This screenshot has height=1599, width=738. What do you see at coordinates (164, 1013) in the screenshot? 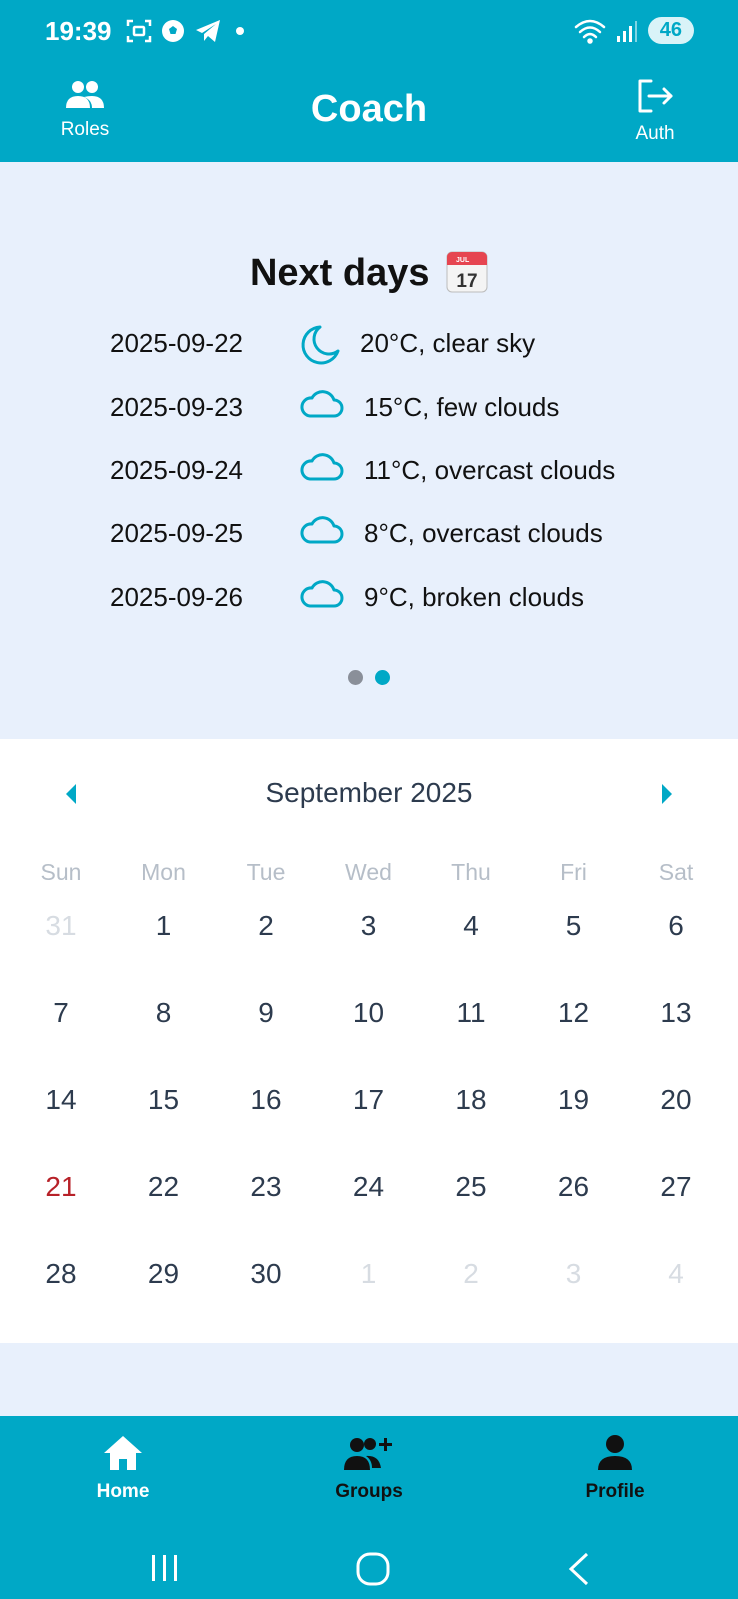
I see `calendar-day: 8` at bounding box center [164, 1013].